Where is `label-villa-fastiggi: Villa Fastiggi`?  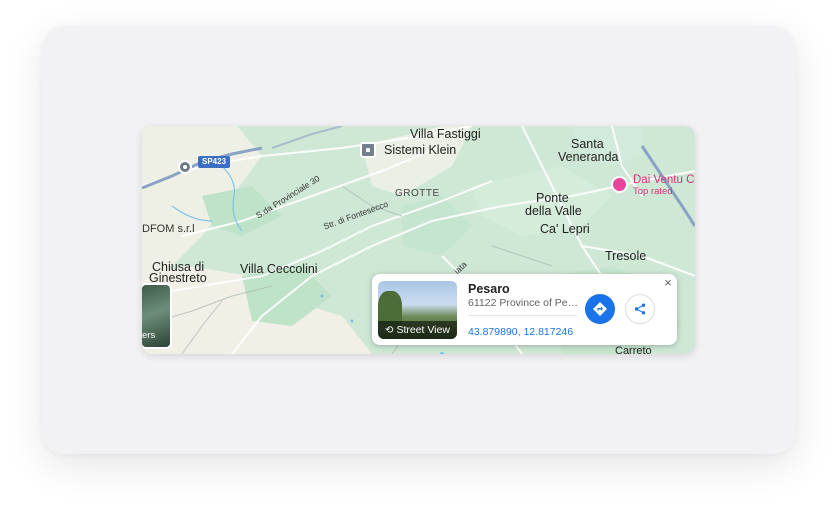
label-villa-fastiggi: Villa Fastiggi is located at coordinates (445, 134).